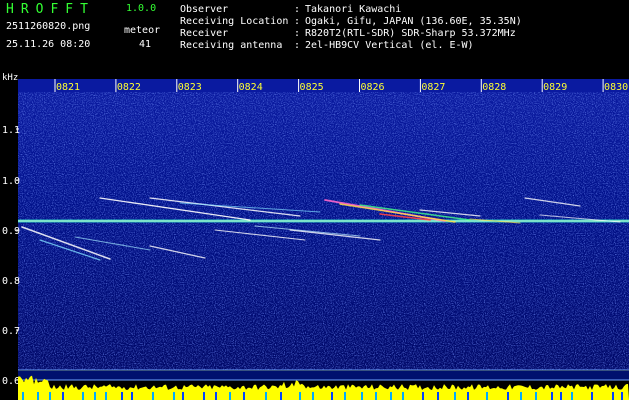  What do you see at coordinates (68, 87) in the screenshot?
I see `time-tick-label: 0821` at bounding box center [68, 87].